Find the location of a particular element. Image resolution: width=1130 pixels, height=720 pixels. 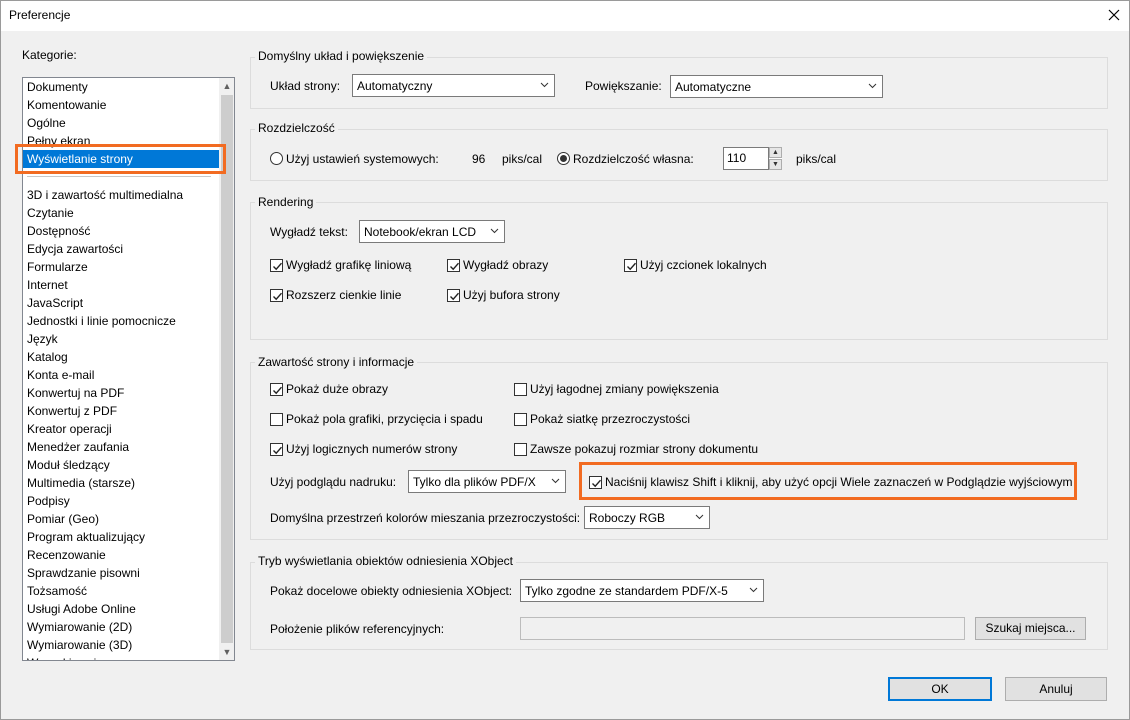

list-item: Wyszukiwanie is located at coordinates (121, 657).